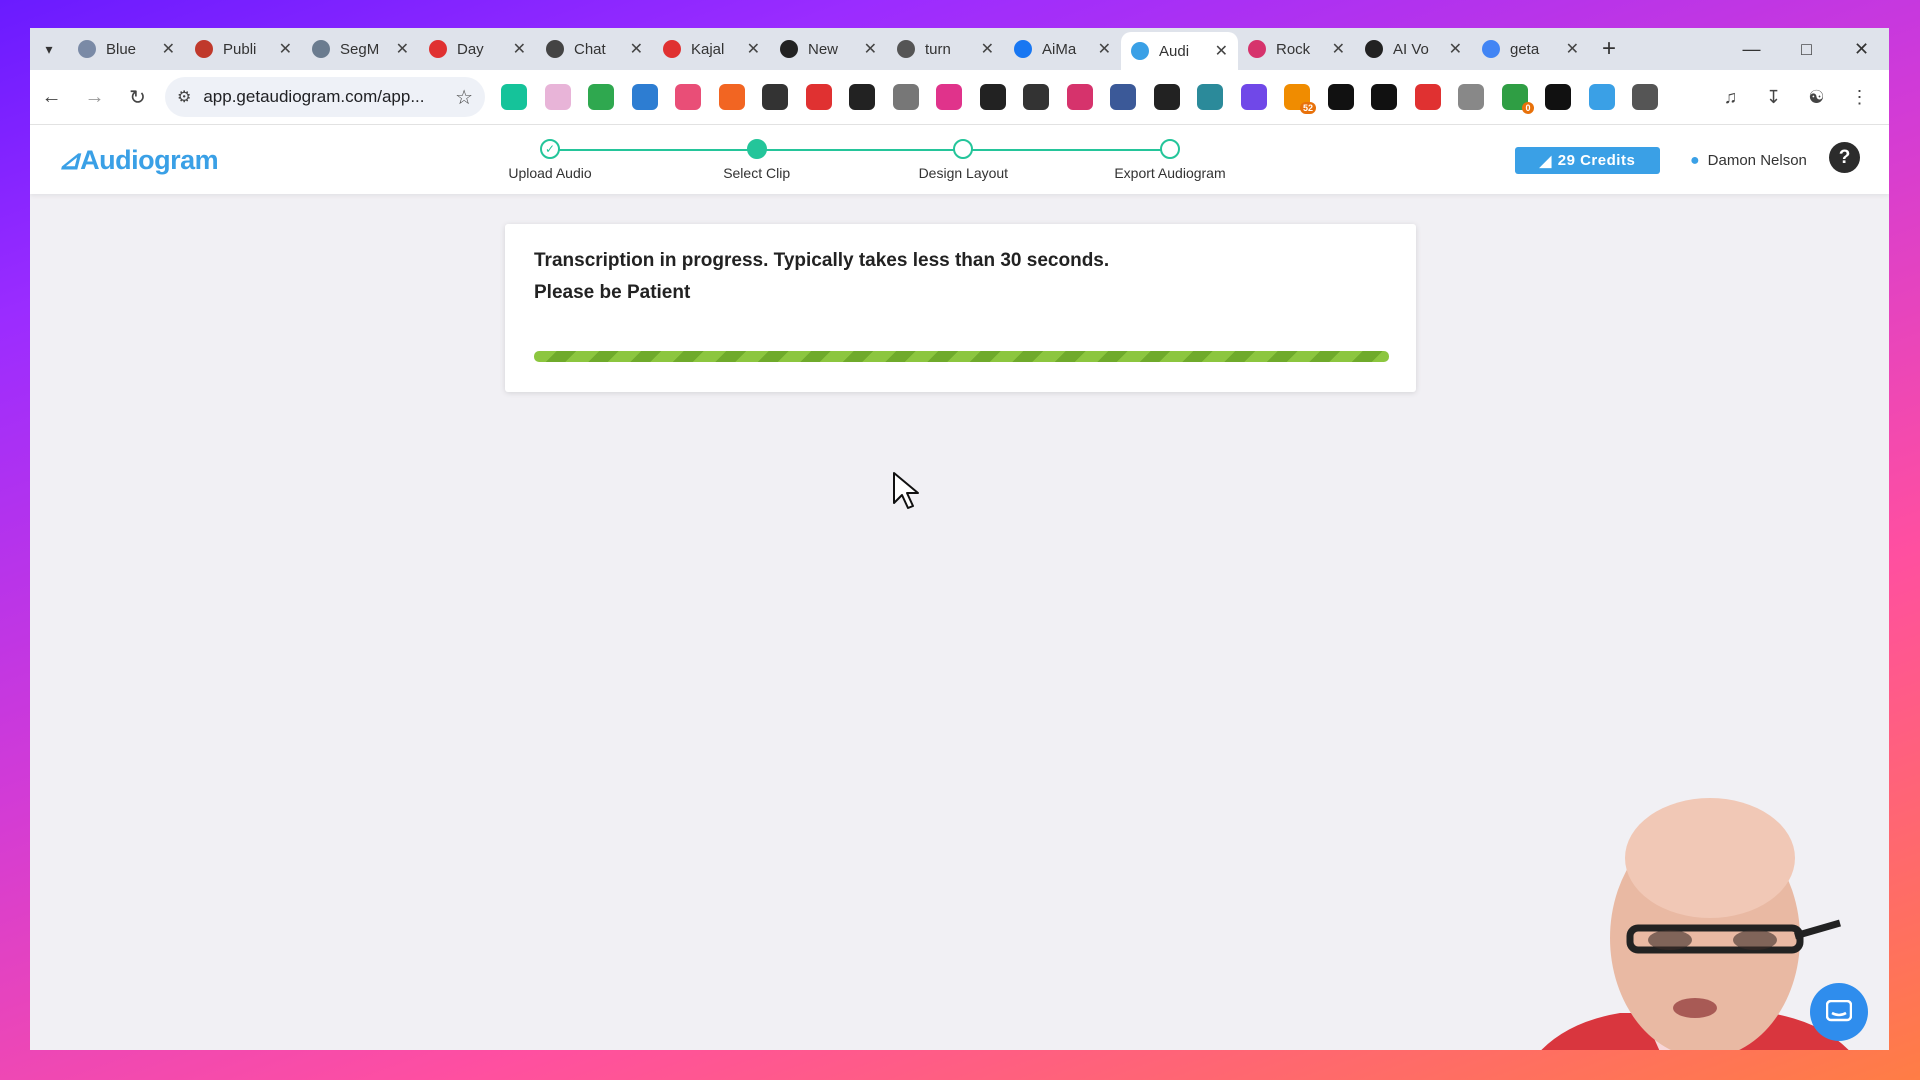 This screenshot has width=1920, height=1080. Describe the element at coordinates (1844, 157) in the screenshot. I see `help-button: ?` at that location.